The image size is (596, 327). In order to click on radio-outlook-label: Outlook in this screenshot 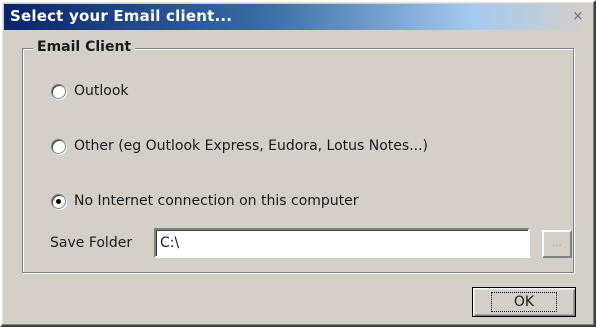, I will do `click(101, 91)`.